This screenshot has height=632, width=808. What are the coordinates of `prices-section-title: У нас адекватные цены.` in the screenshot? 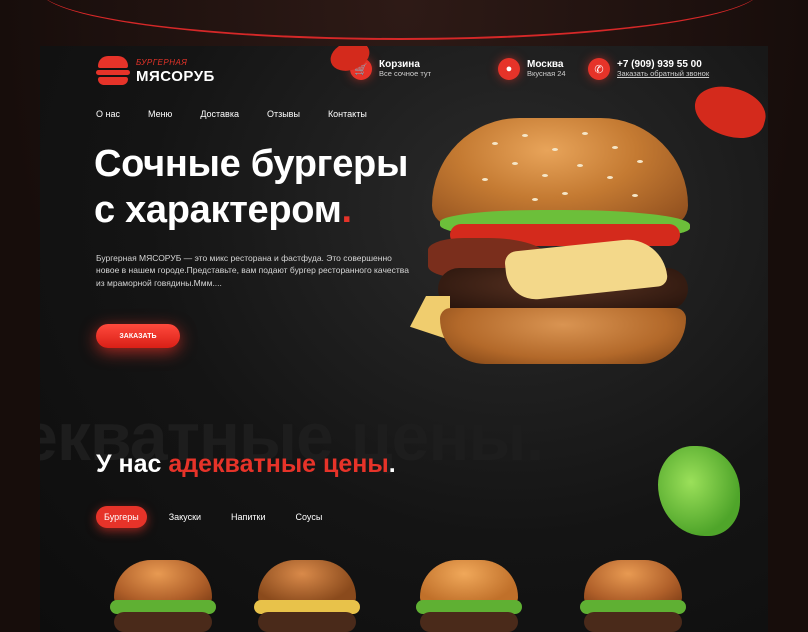 It's located at (246, 464).